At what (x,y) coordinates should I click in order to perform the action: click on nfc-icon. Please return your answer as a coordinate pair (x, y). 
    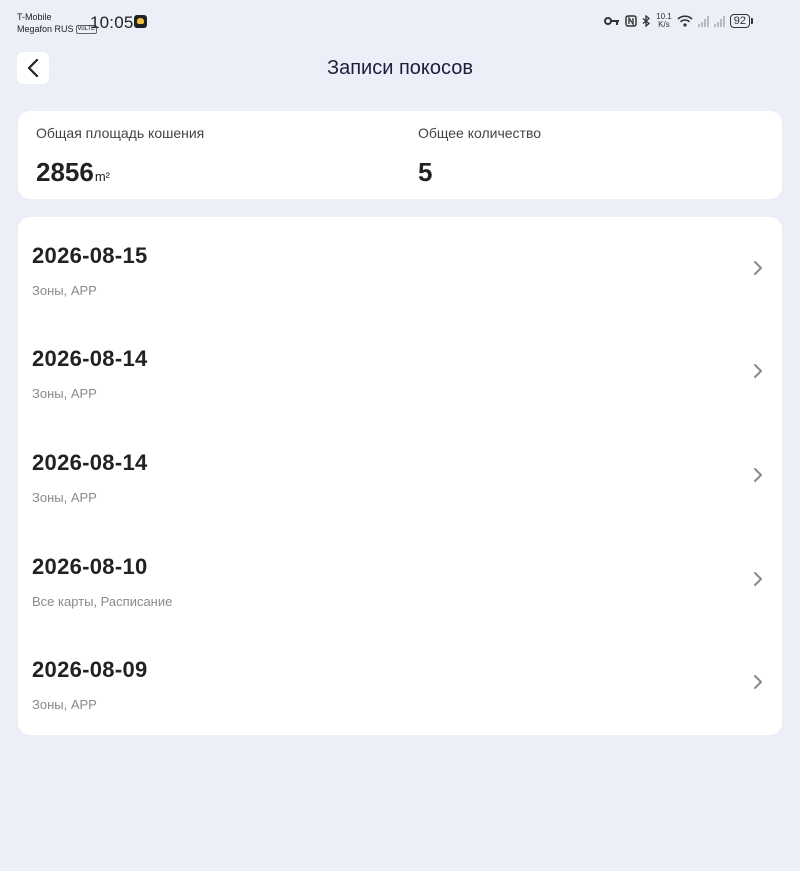
    Looking at the image, I should click on (631, 21).